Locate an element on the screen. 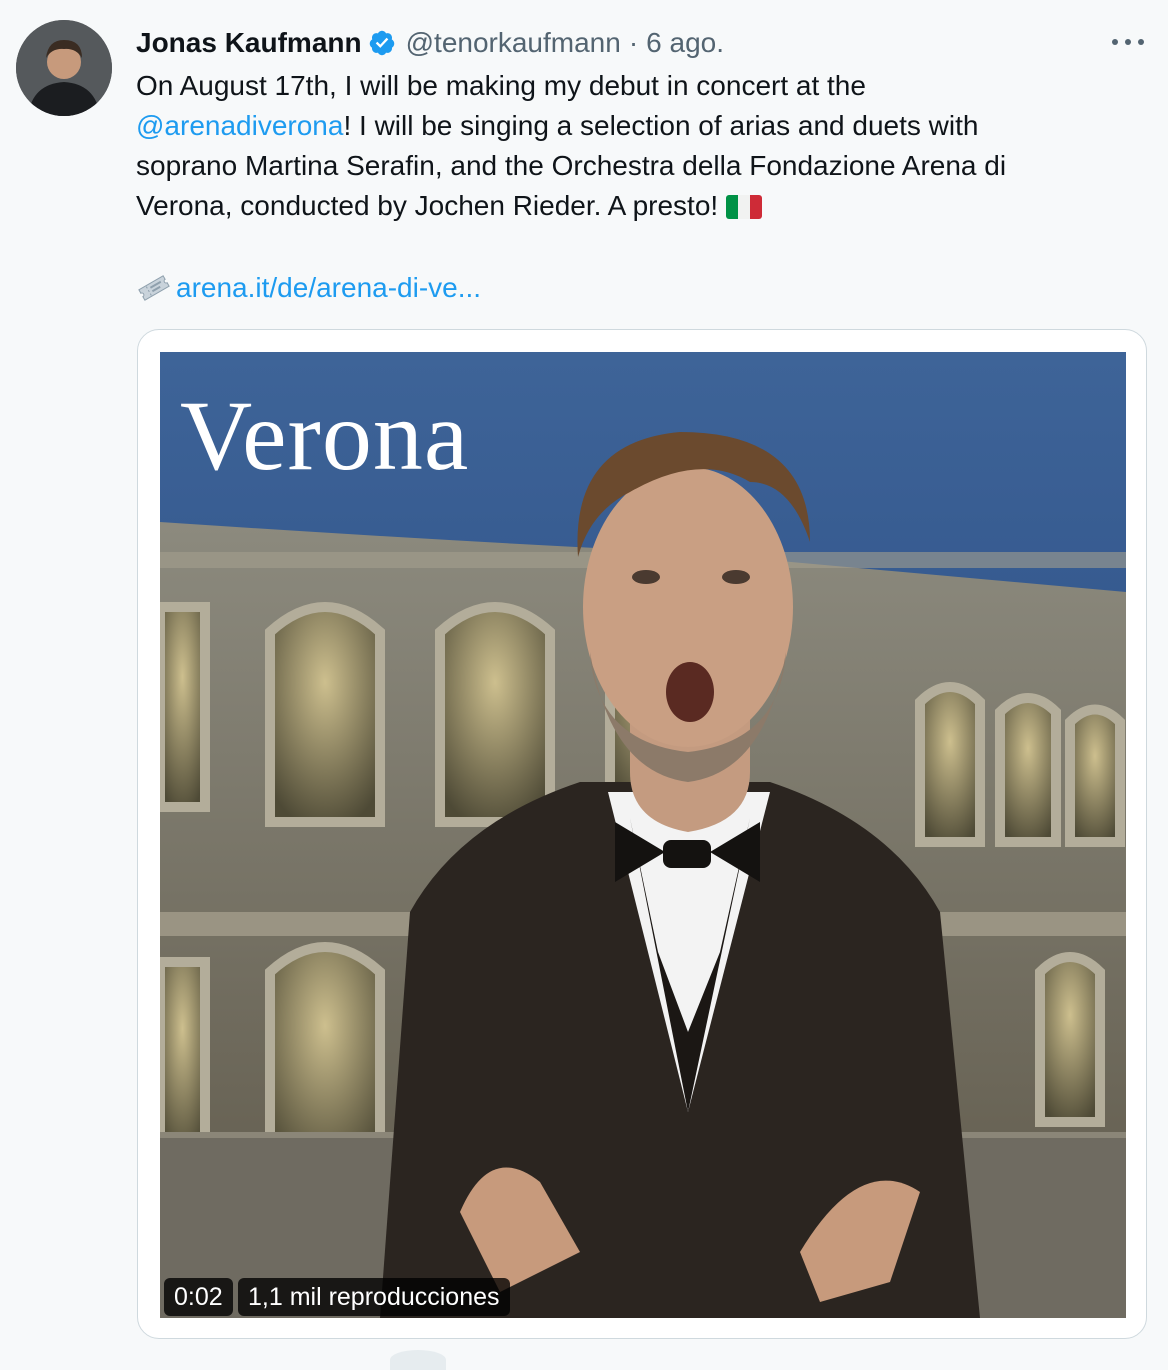 This screenshot has width=1168, height=1370. italy-flag-emoji is located at coordinates (744, 207).